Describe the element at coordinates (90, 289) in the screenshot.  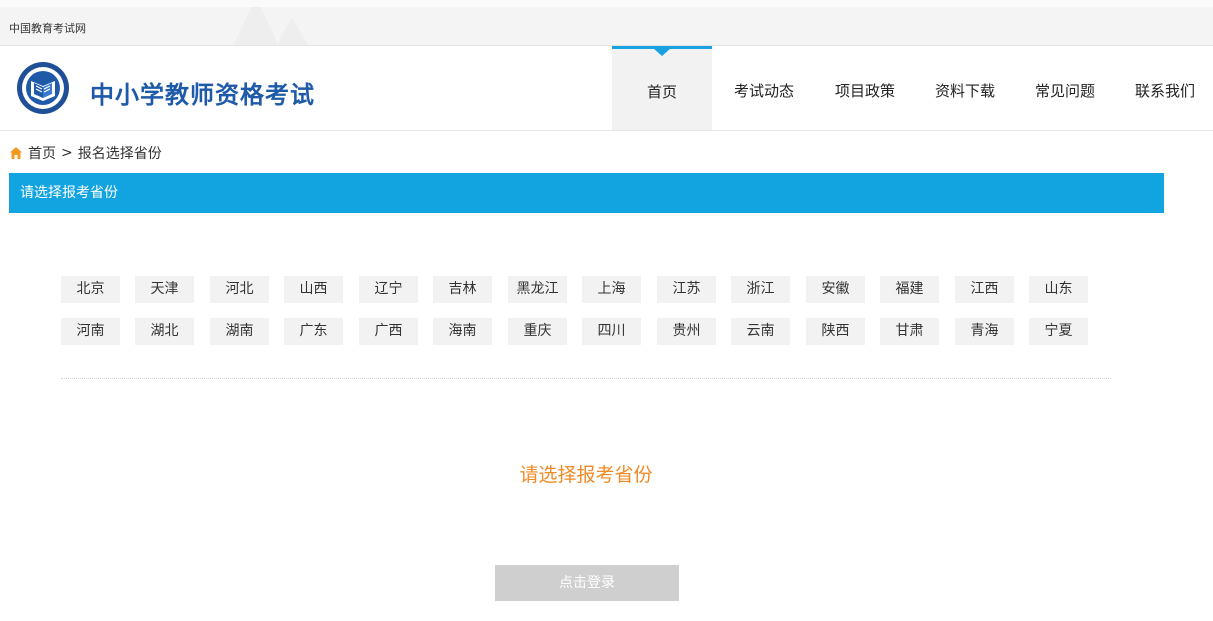
I see `province-button: 北京` at that location.